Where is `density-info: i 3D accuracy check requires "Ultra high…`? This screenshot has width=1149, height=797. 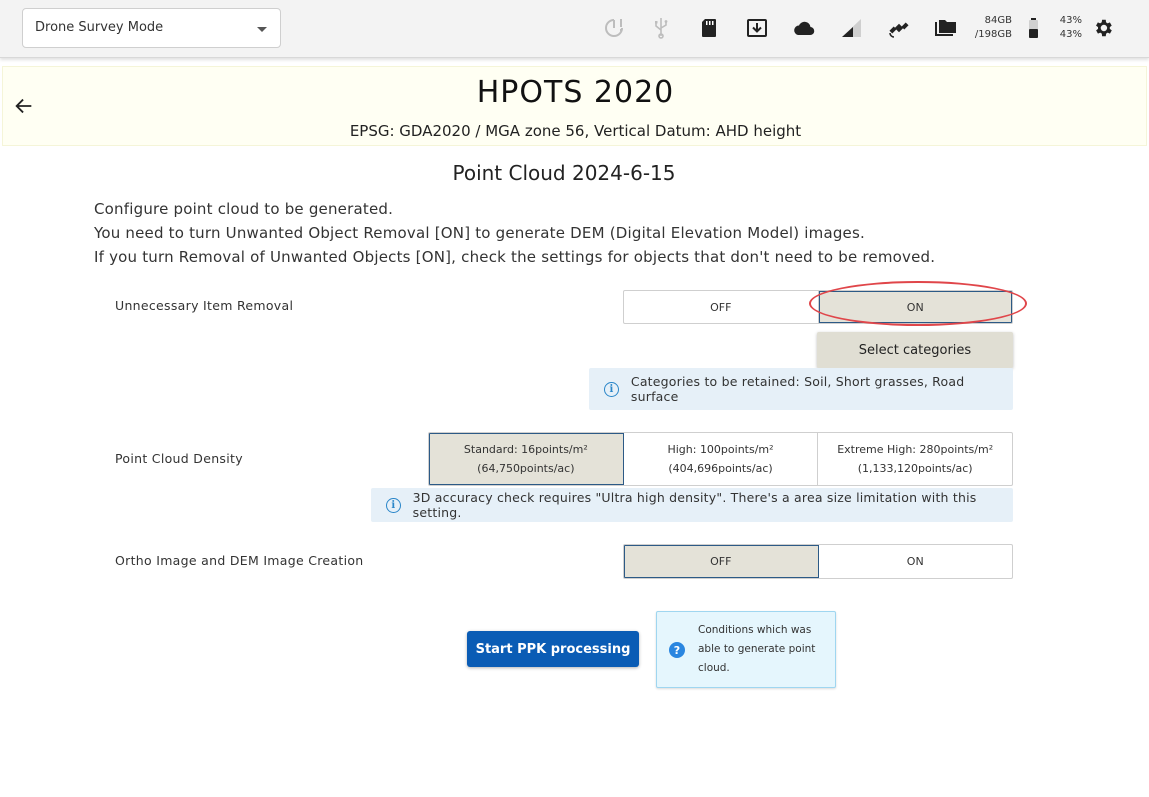
density-info: i 3D accuracy check requires "Ultra high… is located at coordinates (692, 505).